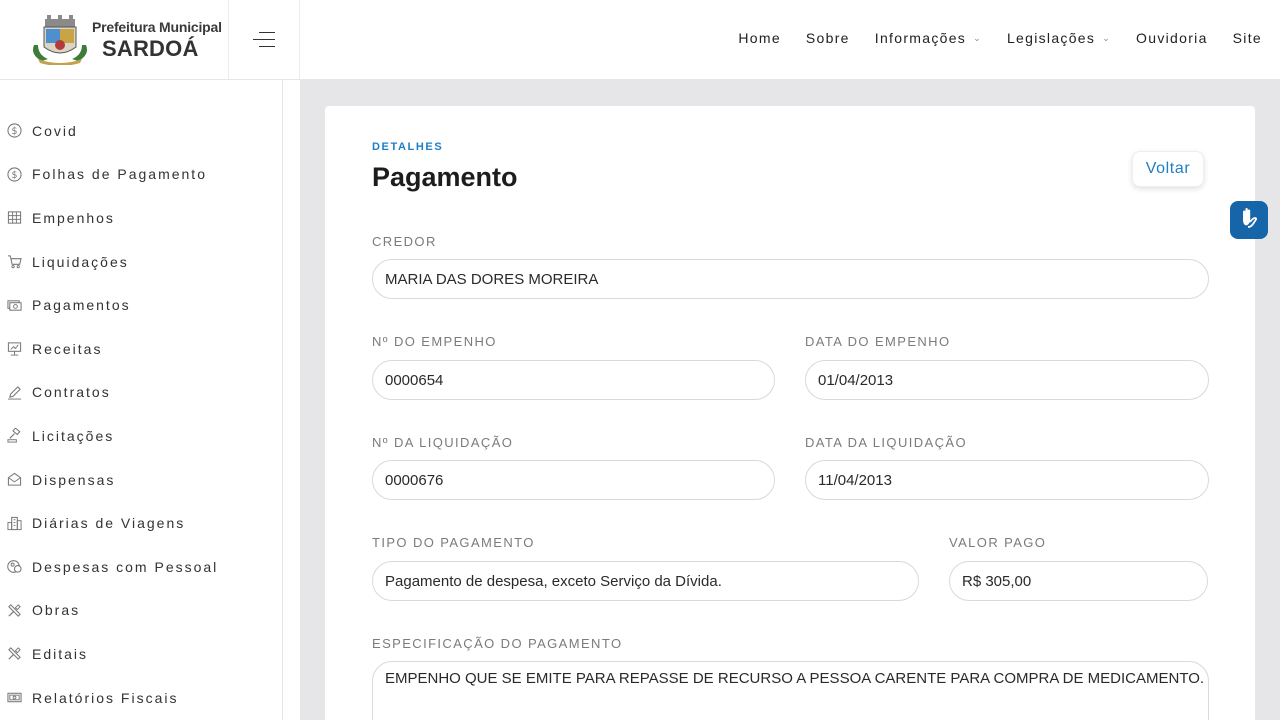 This screenshot has width=1280, height=720. I want to click on nav-informacoes-label: Informações, so click(920, 38).